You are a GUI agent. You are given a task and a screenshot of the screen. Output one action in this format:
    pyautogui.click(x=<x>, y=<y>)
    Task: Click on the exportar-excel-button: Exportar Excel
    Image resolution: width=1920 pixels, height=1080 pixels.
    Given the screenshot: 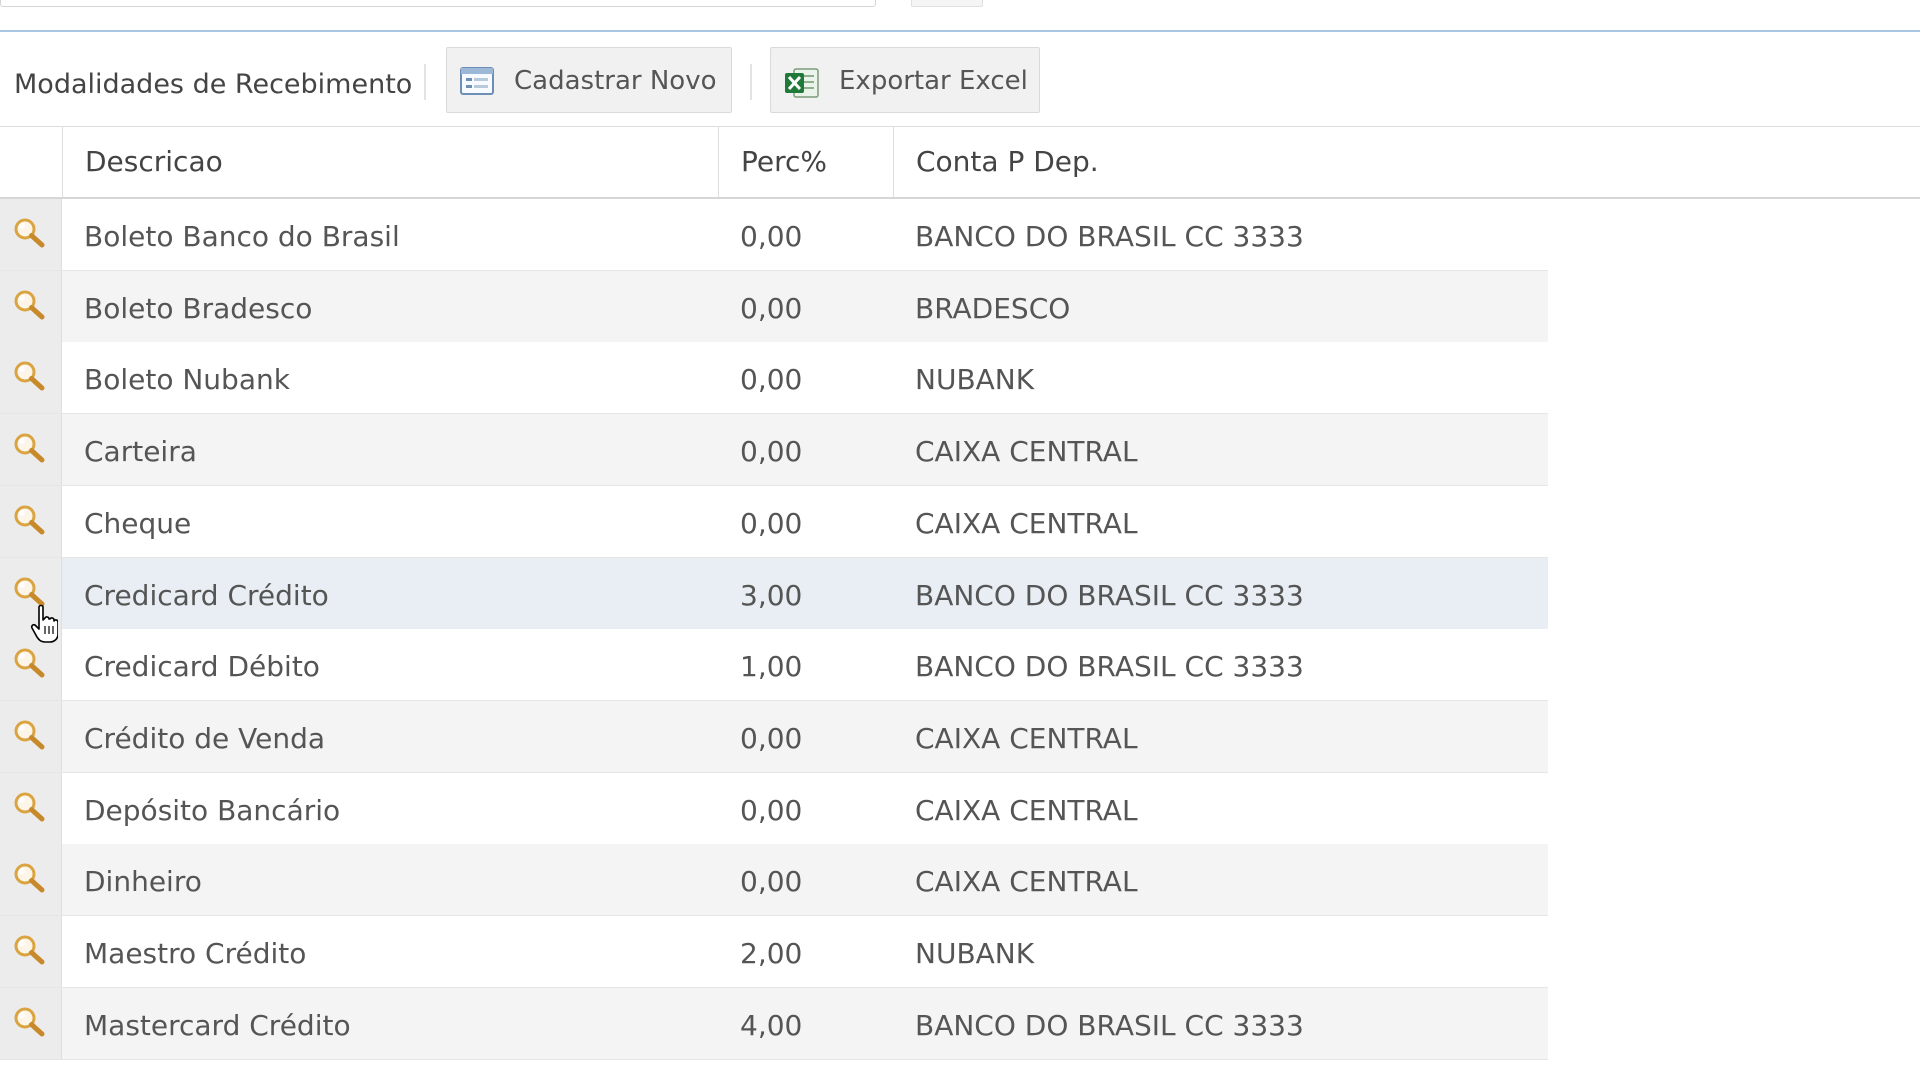 What is the action you would take?
    pyautogui.click(x=905, y=80)
    